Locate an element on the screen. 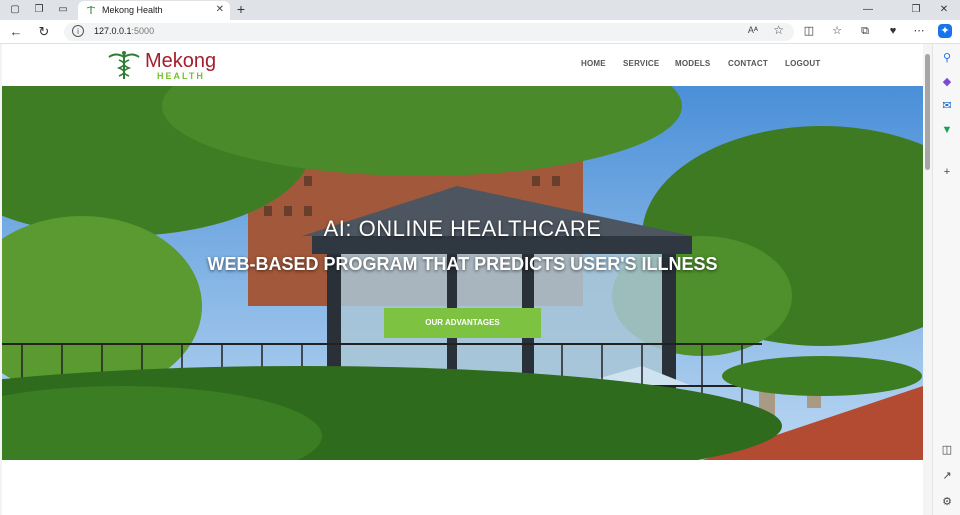 This screenshot has width=960, height=515. nav-models: MODELS is located at coordinates (692, 63).